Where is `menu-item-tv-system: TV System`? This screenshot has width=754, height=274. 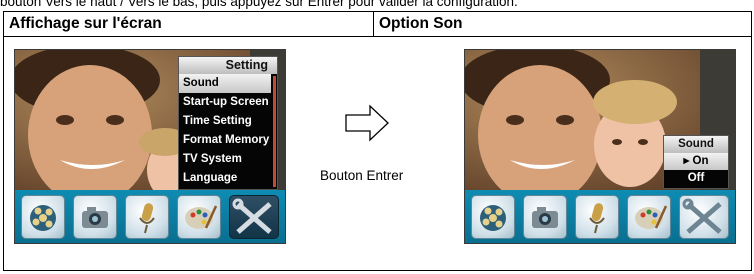 menu-item-tv-system: TV System is located at coordinates (225, 159).